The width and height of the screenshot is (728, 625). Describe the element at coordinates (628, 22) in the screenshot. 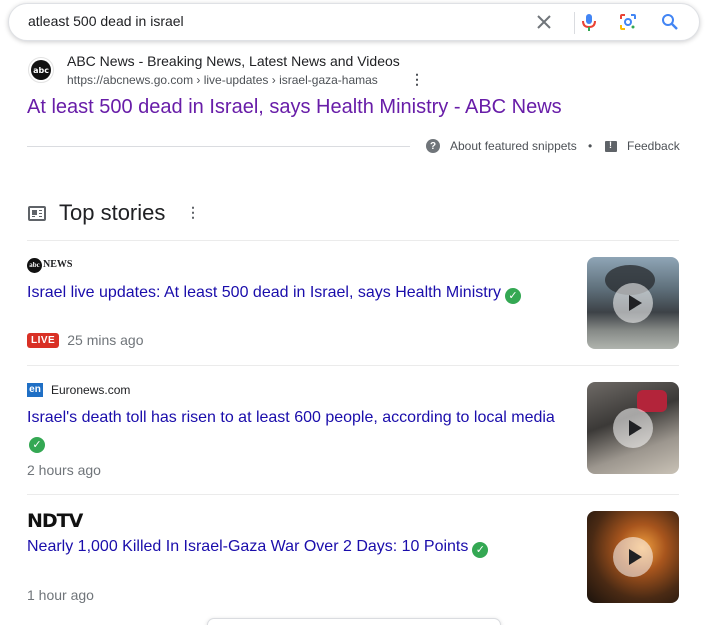

I see `lens-icon` at that location.